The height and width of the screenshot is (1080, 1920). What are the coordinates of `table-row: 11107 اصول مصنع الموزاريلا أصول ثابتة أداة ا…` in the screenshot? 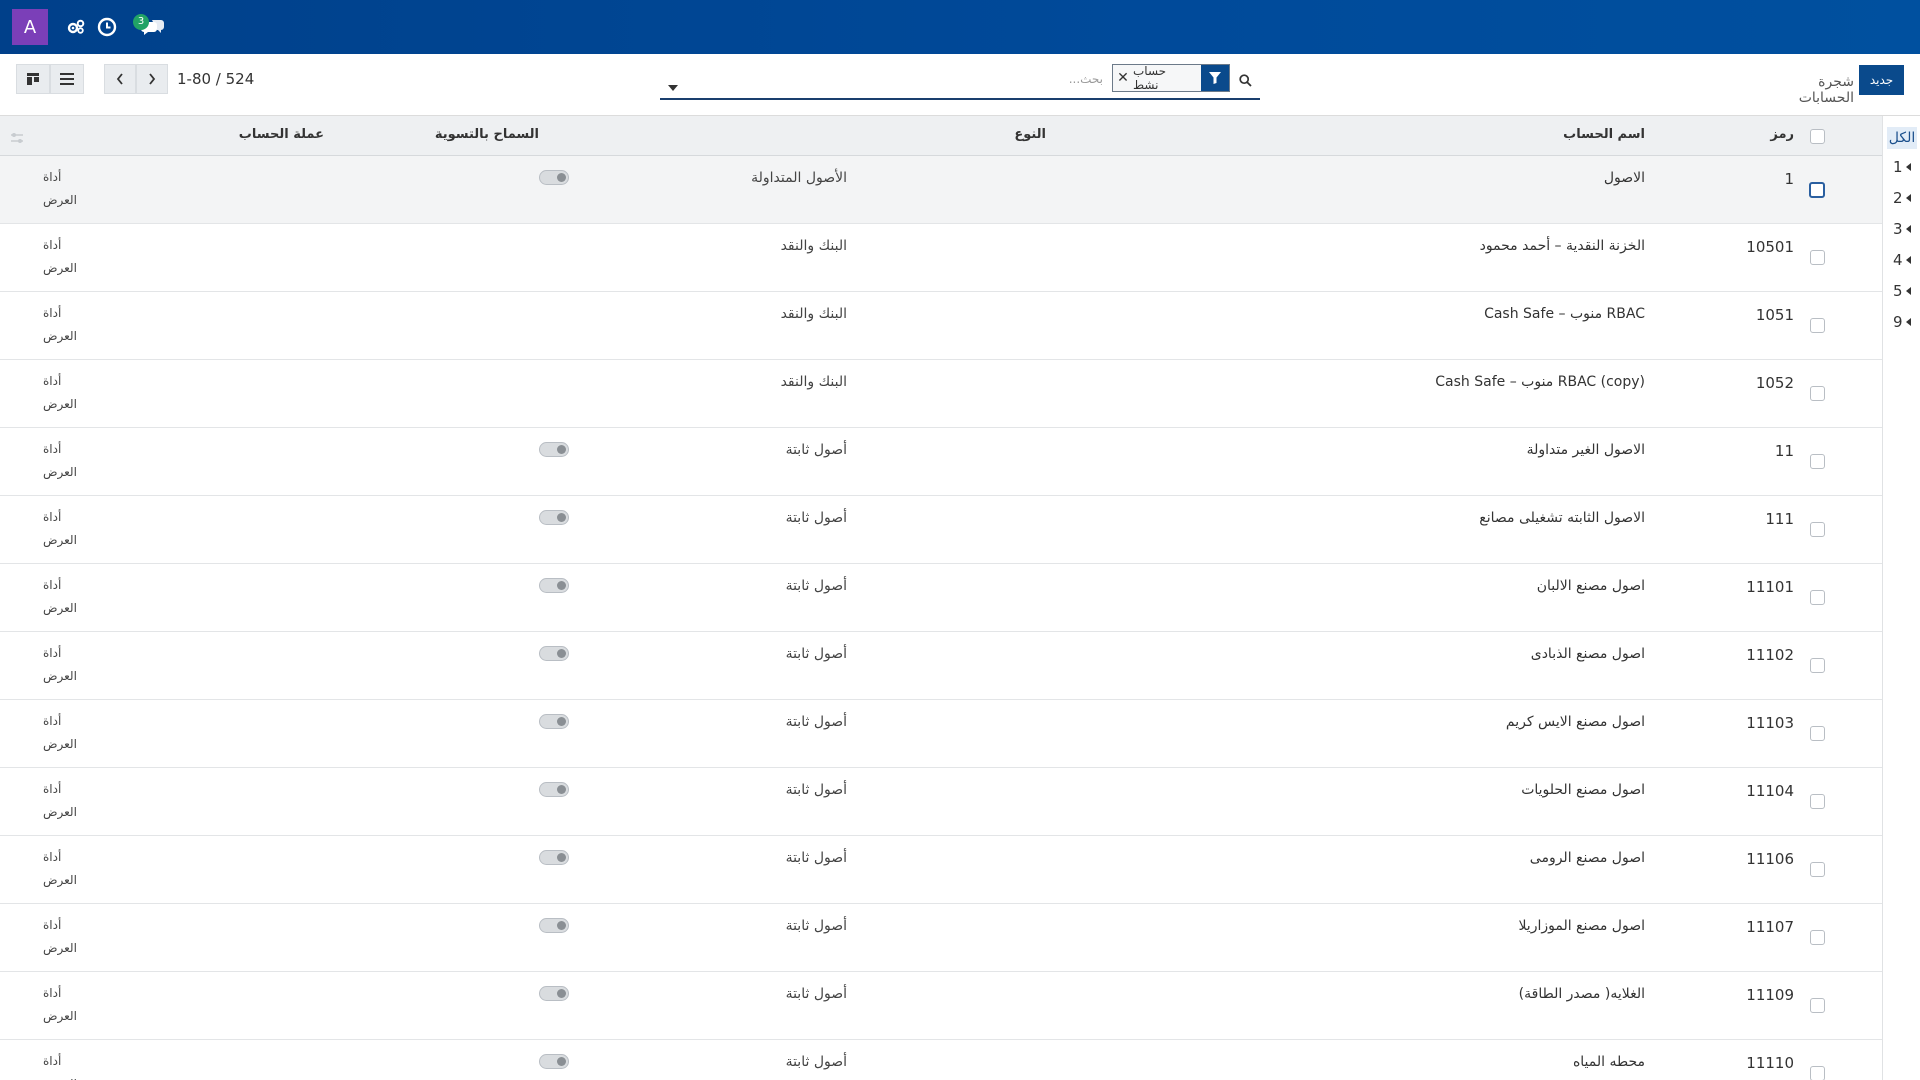 It's located at (941, 938).